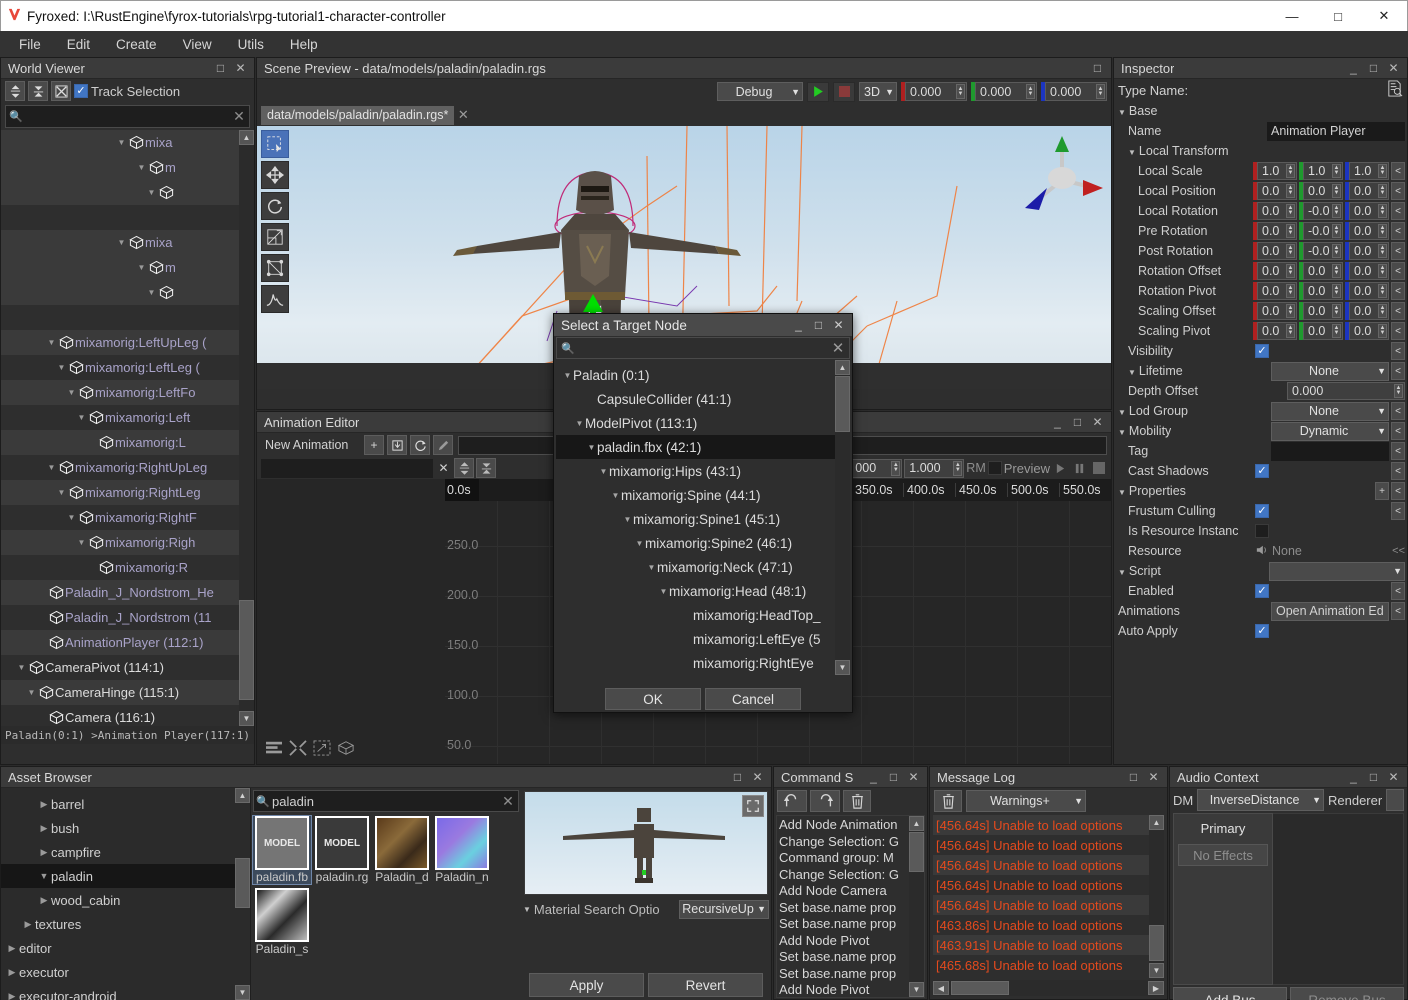  I want to click on maximize-button: □, so click(1338, 16).